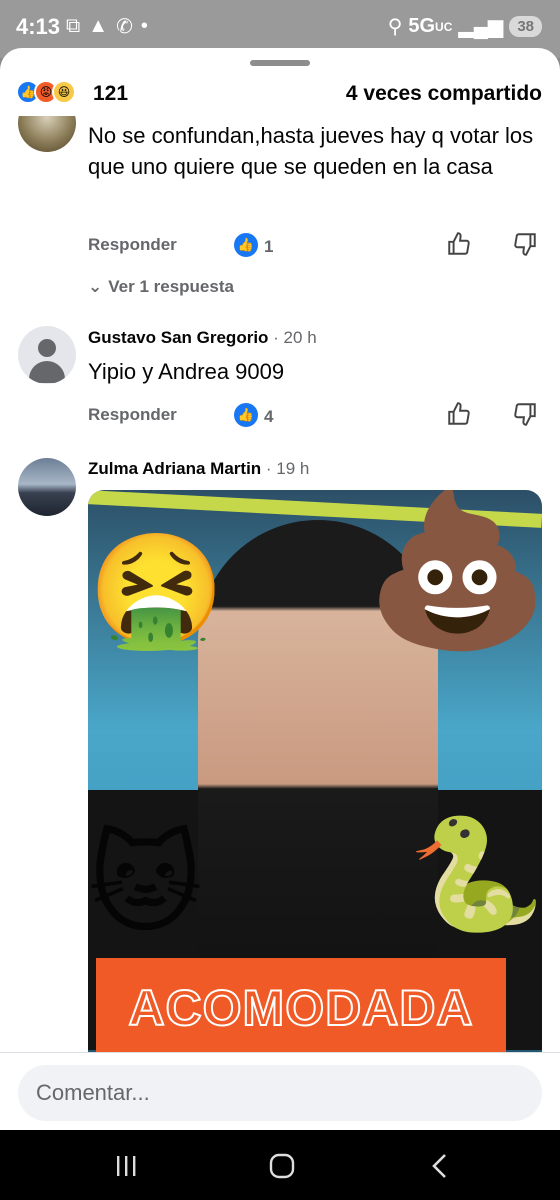 Image resolution: width=560 pixels, height=1200 pixels. Describe the element at coordinates (287, 468) in the screenshot. I see `comment-time: · 19 h` at that location.